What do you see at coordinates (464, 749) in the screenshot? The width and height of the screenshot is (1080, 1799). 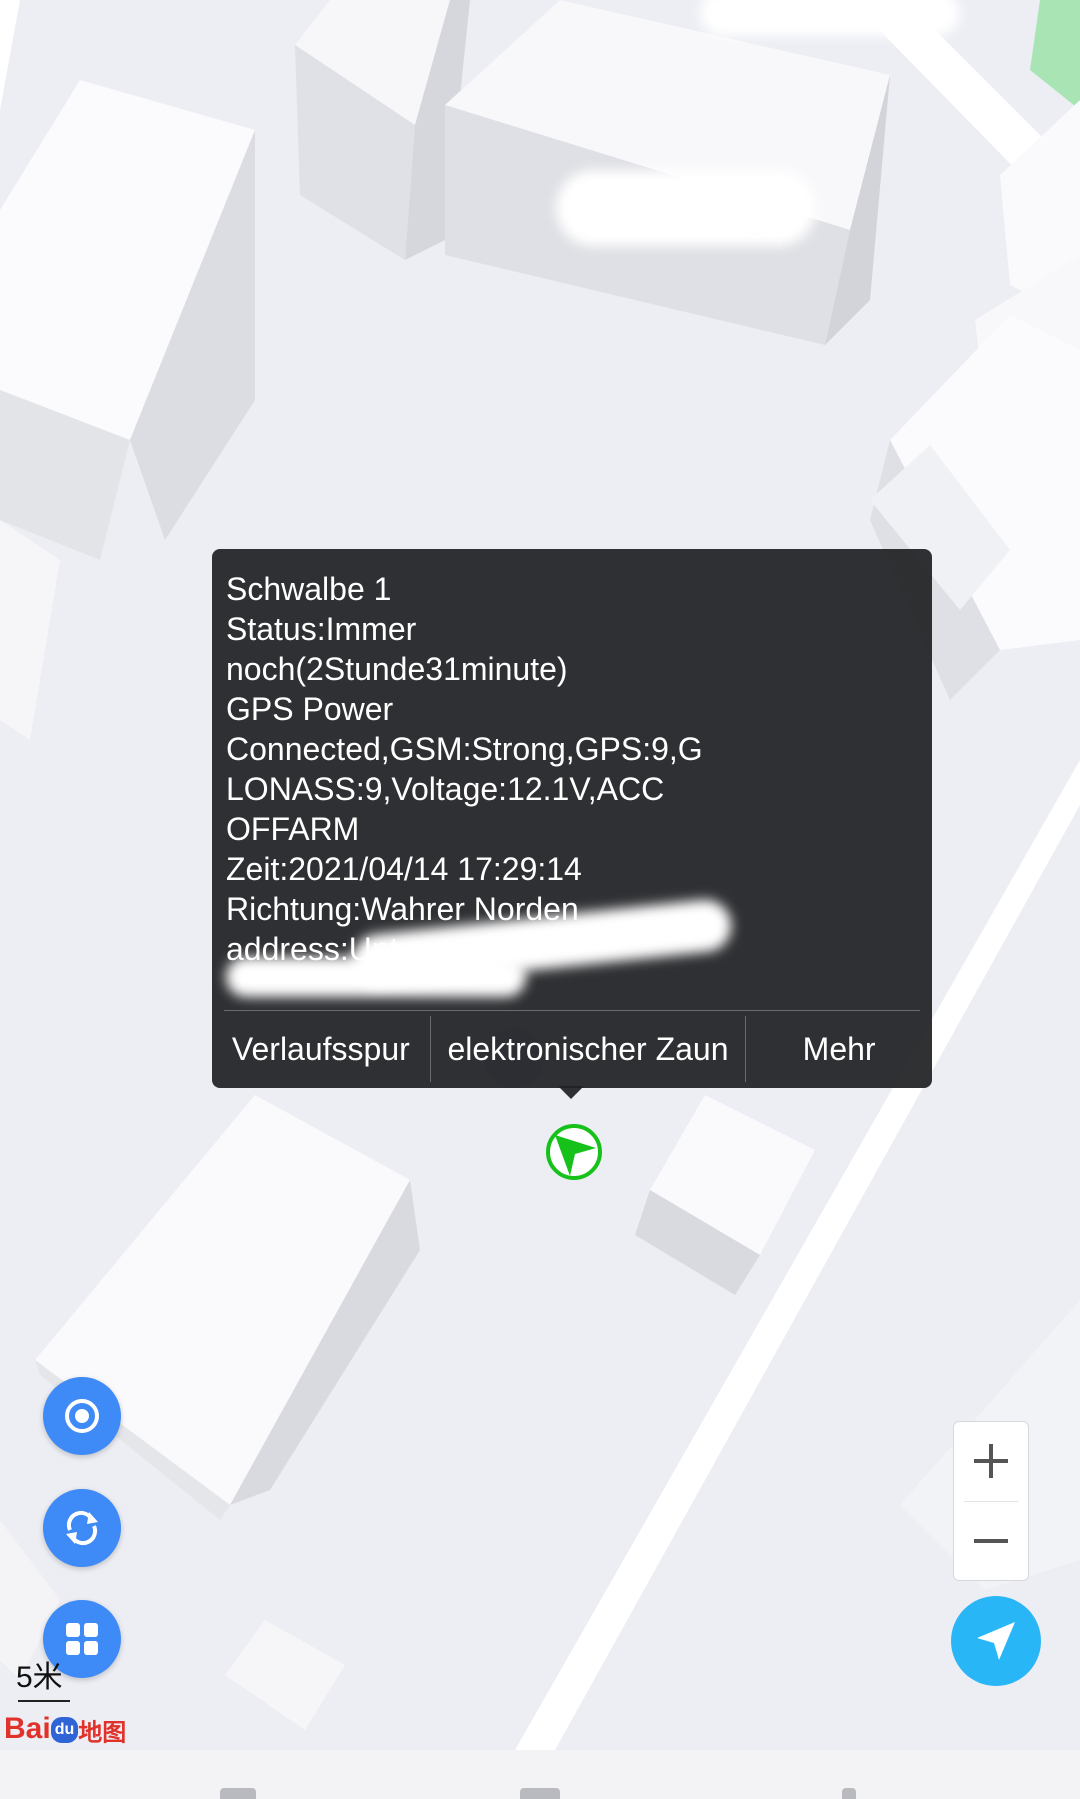 I see `signal-line: Connected,GSM:Strong,GPS:9,G` at bounding box center [464, 749].